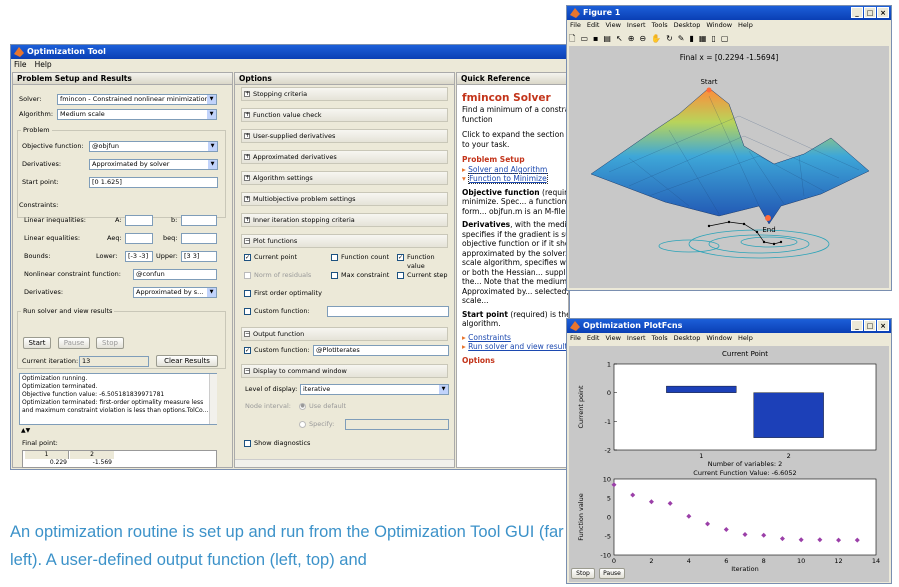 This screenshot has height=587, width=899. I want to click on section-function-value-check: + Function value check, so click(344, 115).